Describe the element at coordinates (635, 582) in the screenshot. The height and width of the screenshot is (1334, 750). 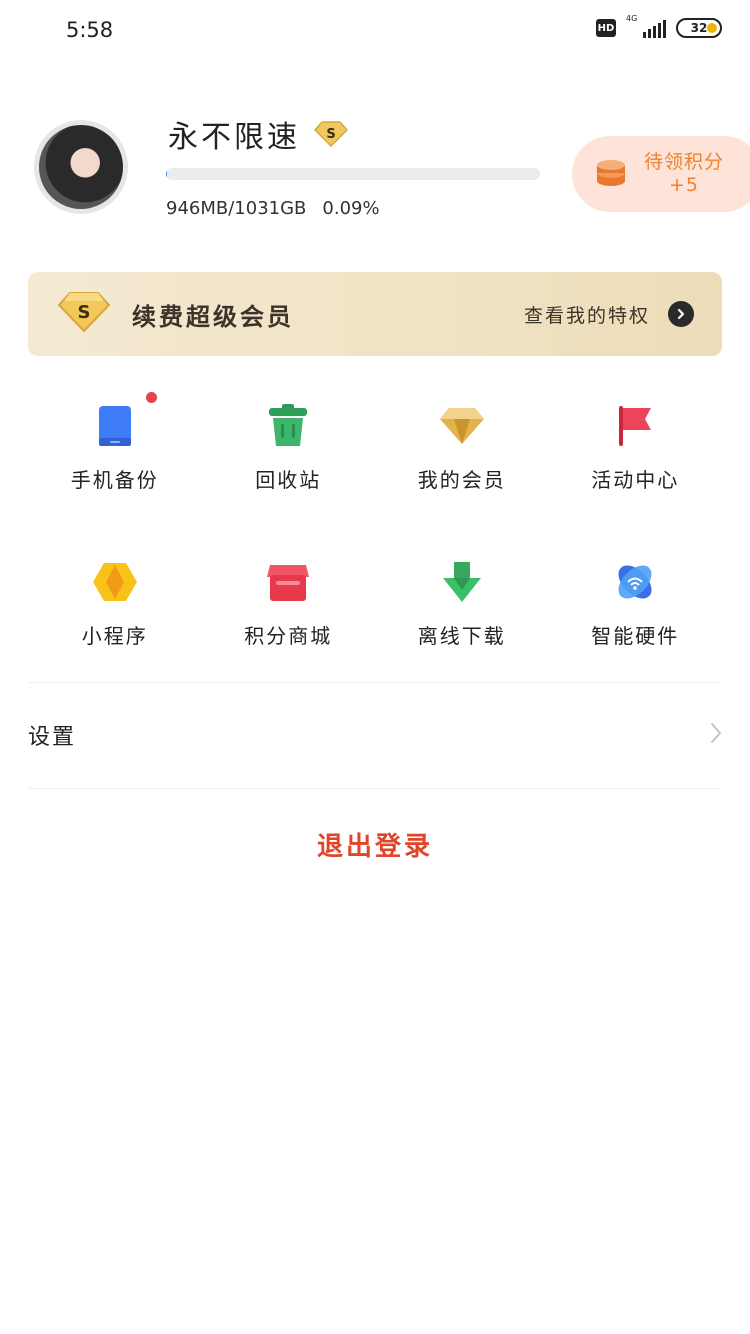
I see `smart-hardware-icon` at that location.